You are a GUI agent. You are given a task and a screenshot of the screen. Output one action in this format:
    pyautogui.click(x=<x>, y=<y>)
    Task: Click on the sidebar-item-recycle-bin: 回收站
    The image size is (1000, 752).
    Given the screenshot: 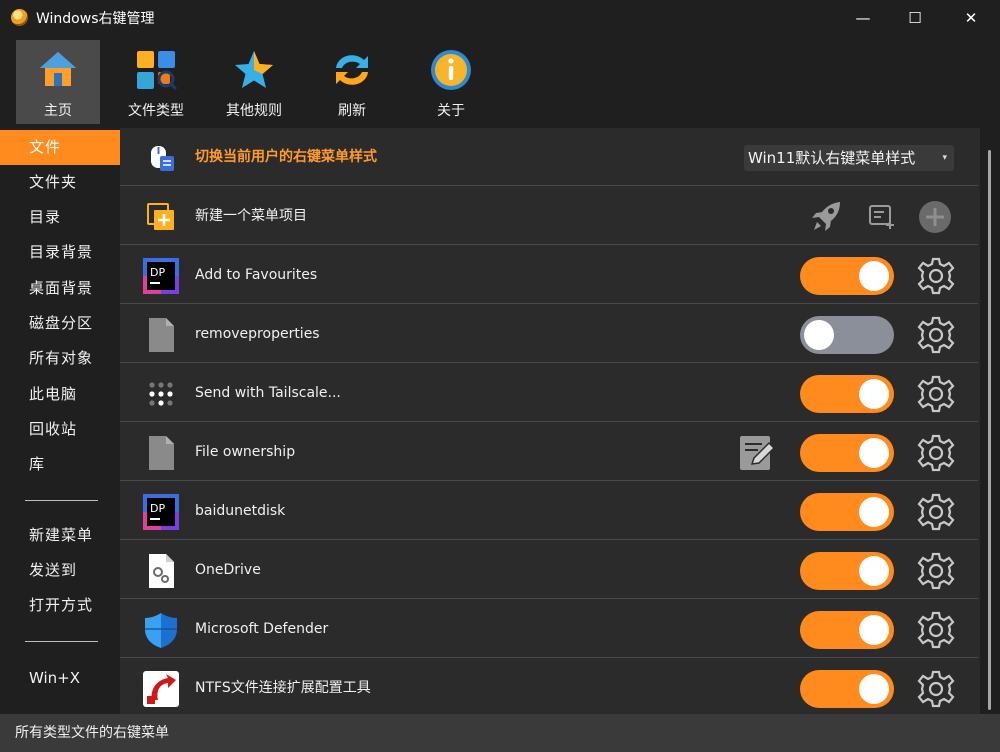 What is the action you would take?
    pyautogui.click(x=60, y=429)
    